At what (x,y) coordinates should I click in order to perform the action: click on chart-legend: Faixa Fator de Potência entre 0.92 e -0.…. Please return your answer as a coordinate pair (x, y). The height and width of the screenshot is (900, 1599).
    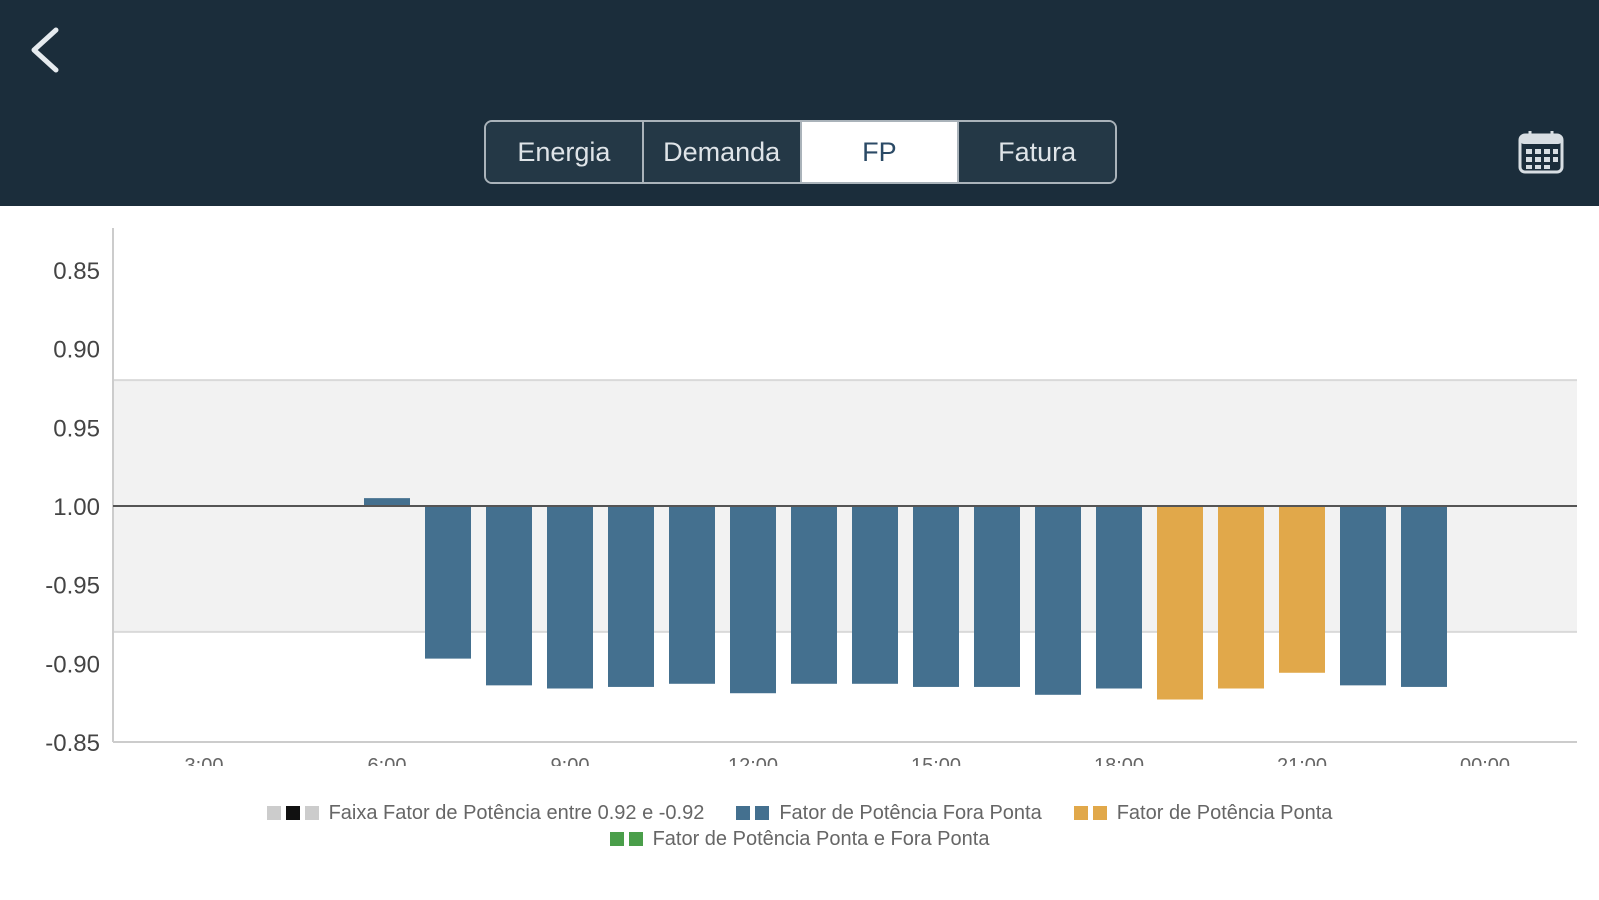
    Looking at the image, I should click on (799, 826).